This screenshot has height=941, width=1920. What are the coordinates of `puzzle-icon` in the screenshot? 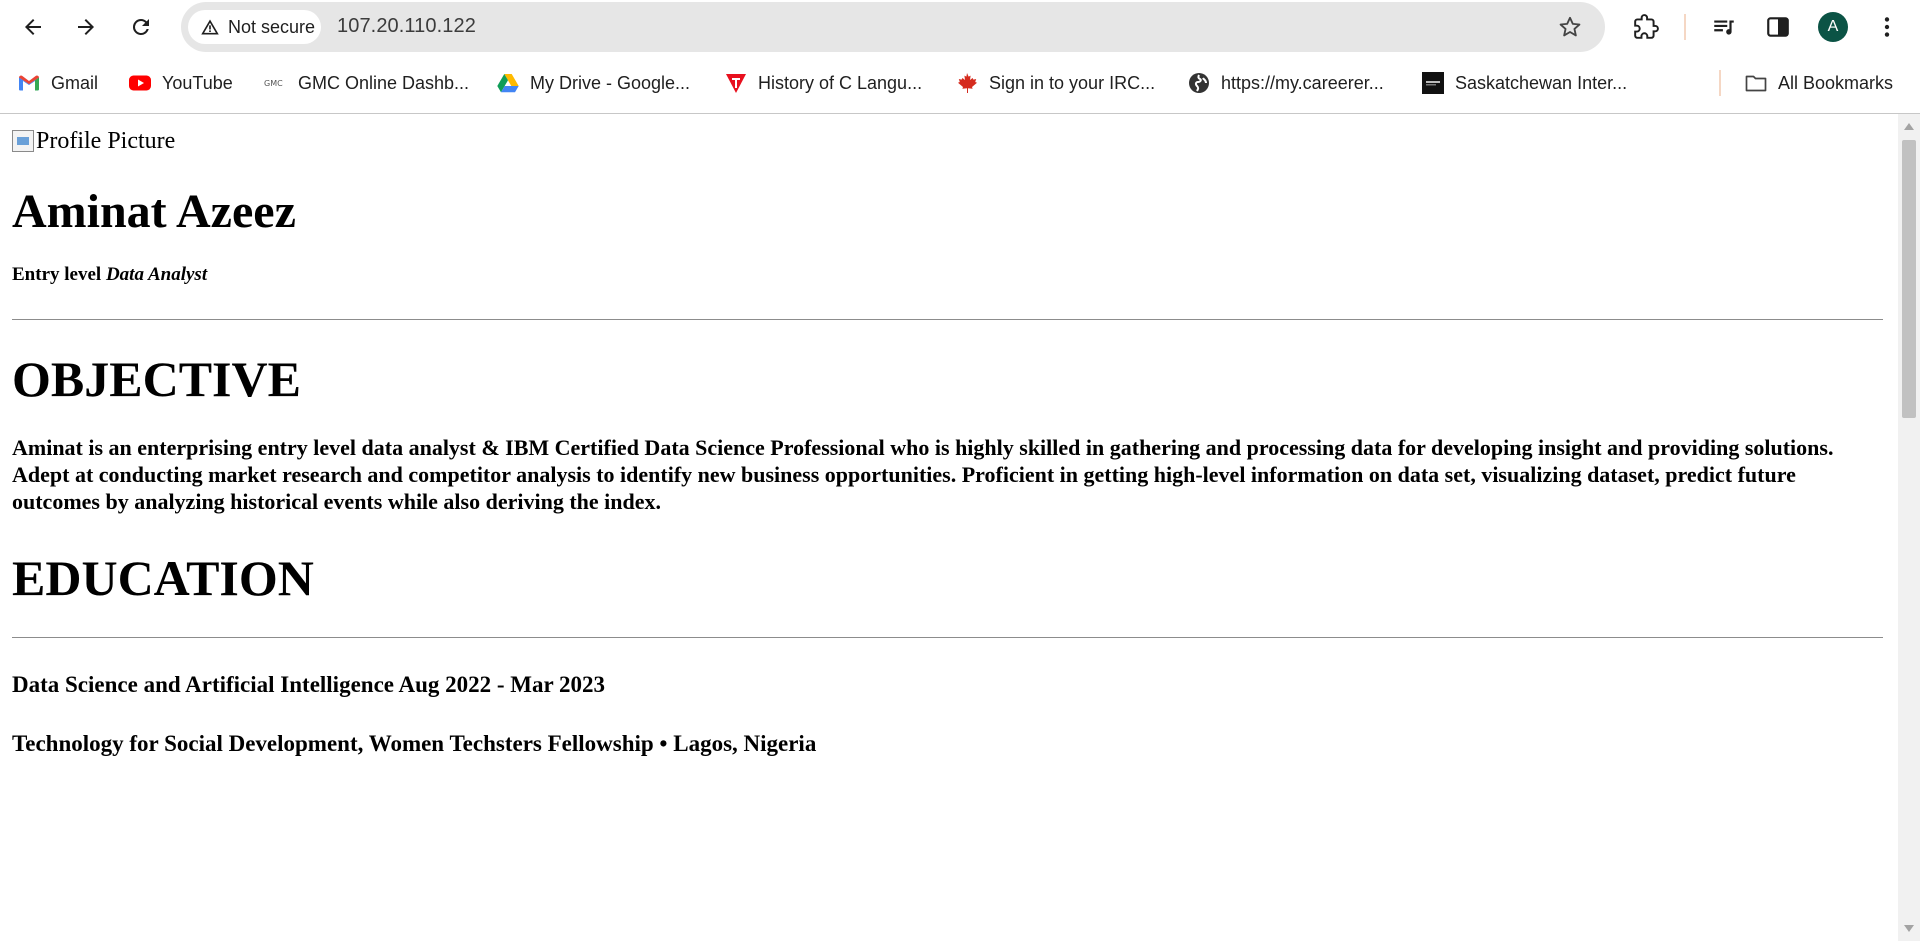 It's located at (1646, 26).